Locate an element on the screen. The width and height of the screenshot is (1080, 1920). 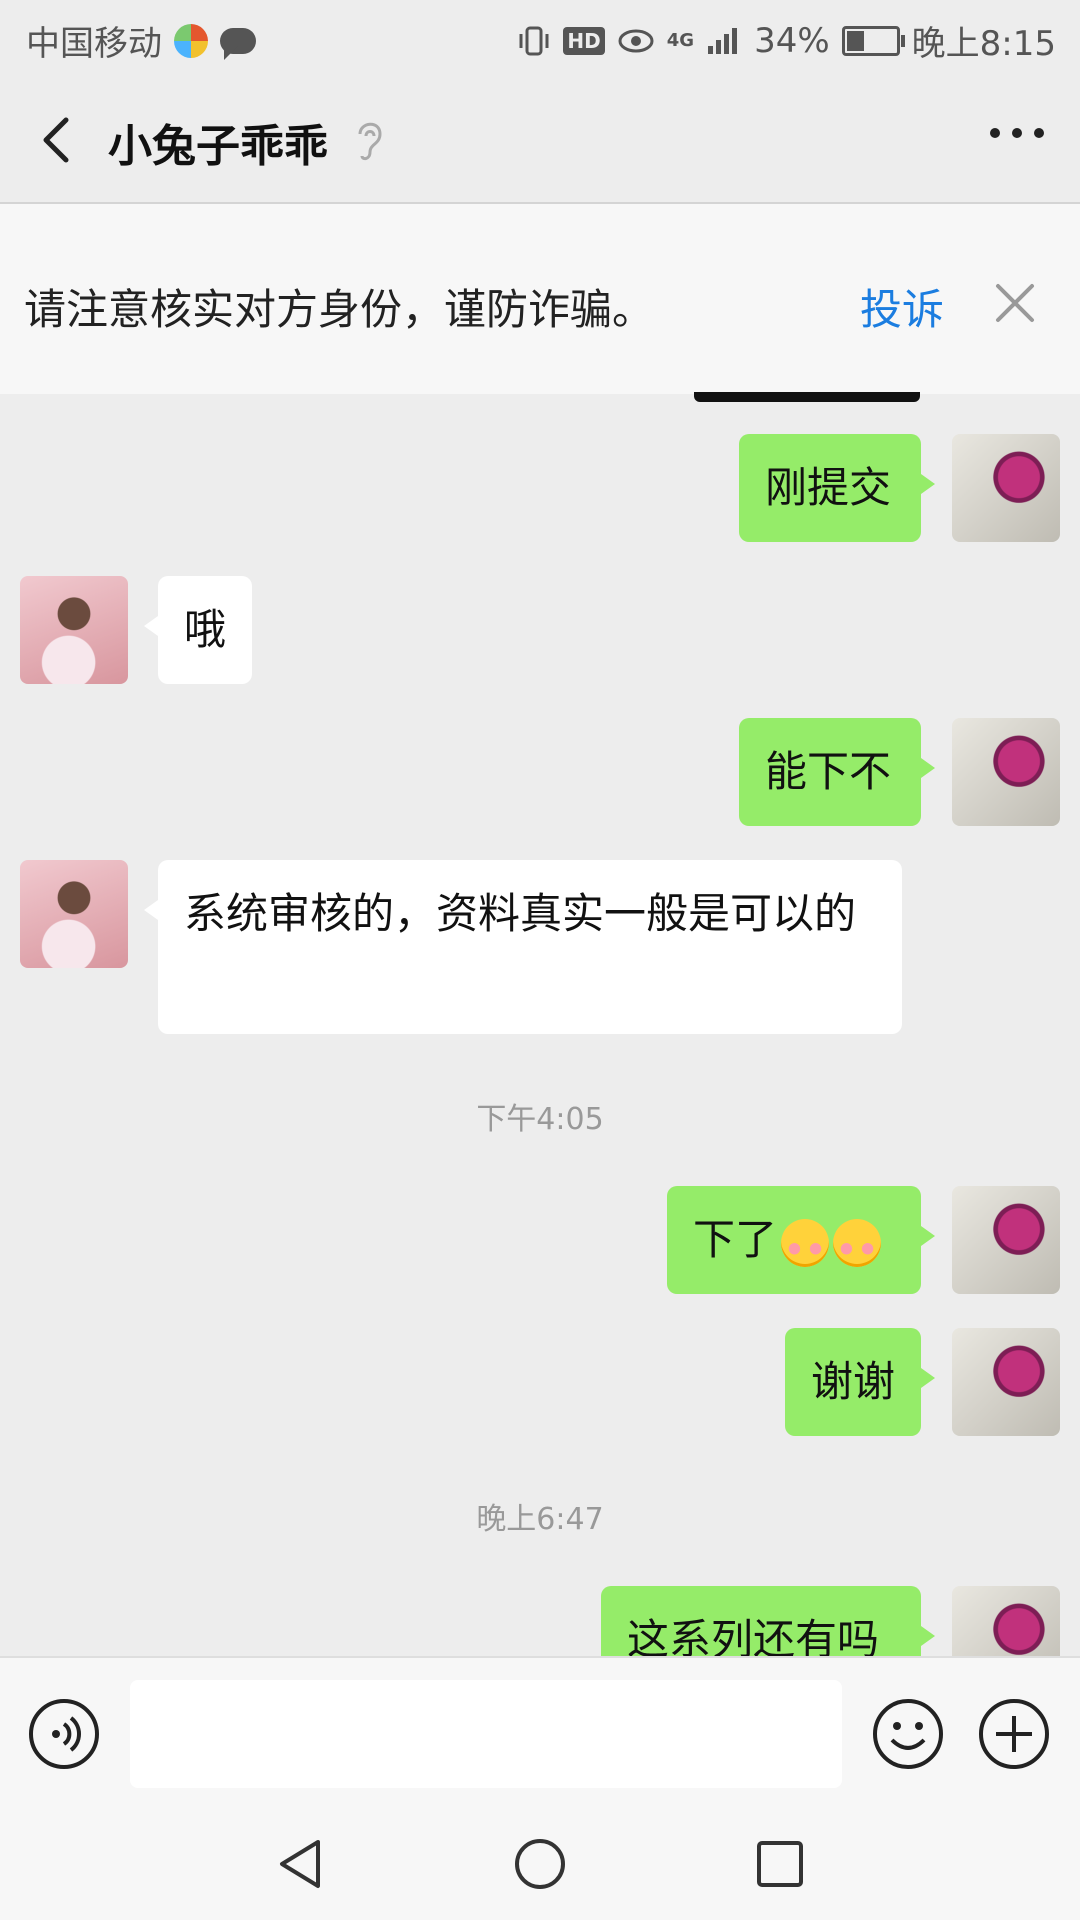
fraud-warning-banner: 请注意核实对方身份，谨防诈骗。 投诉 is located at coordinates (540, 299).